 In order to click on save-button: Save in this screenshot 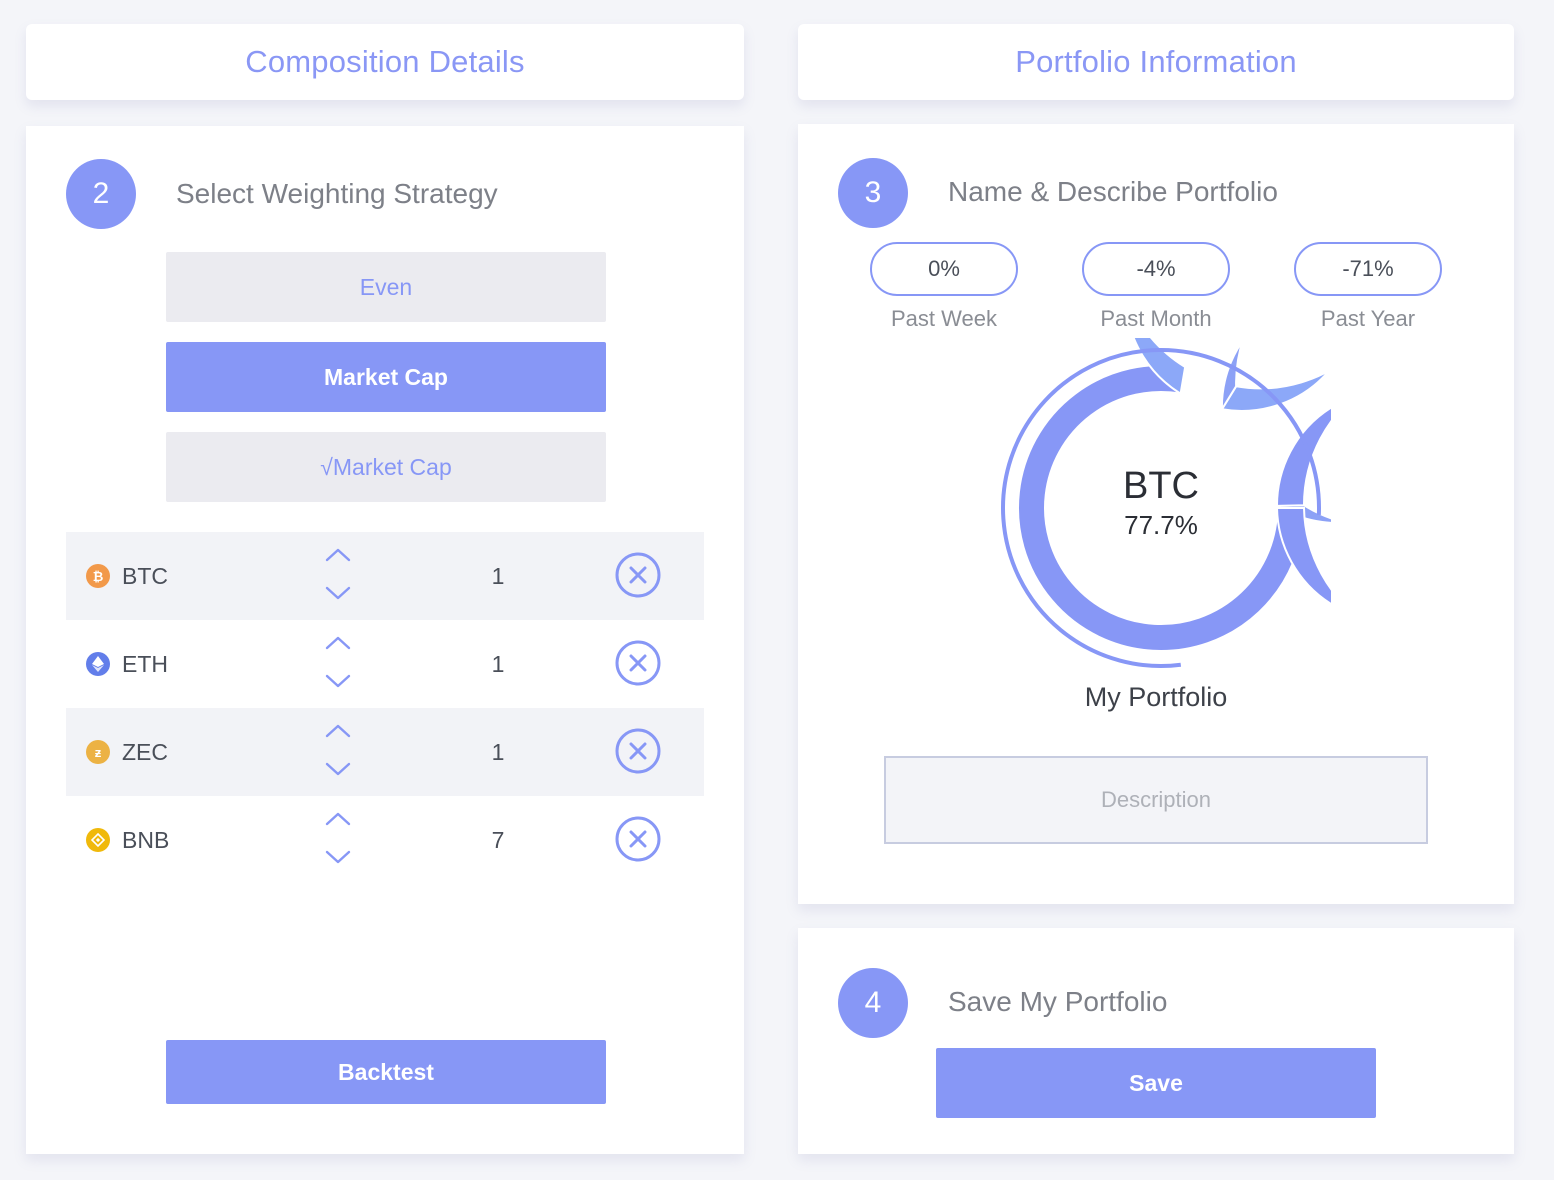, I will do `click(1156, 1083)`.